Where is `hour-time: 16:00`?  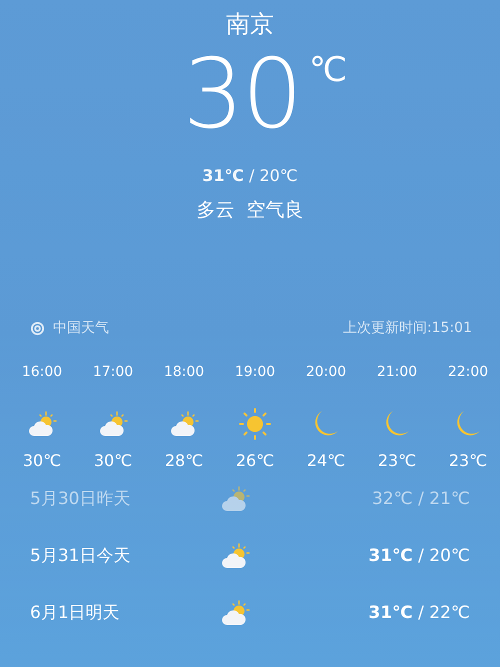
hour-time: 16:00 is located at coordinates (42, 372).